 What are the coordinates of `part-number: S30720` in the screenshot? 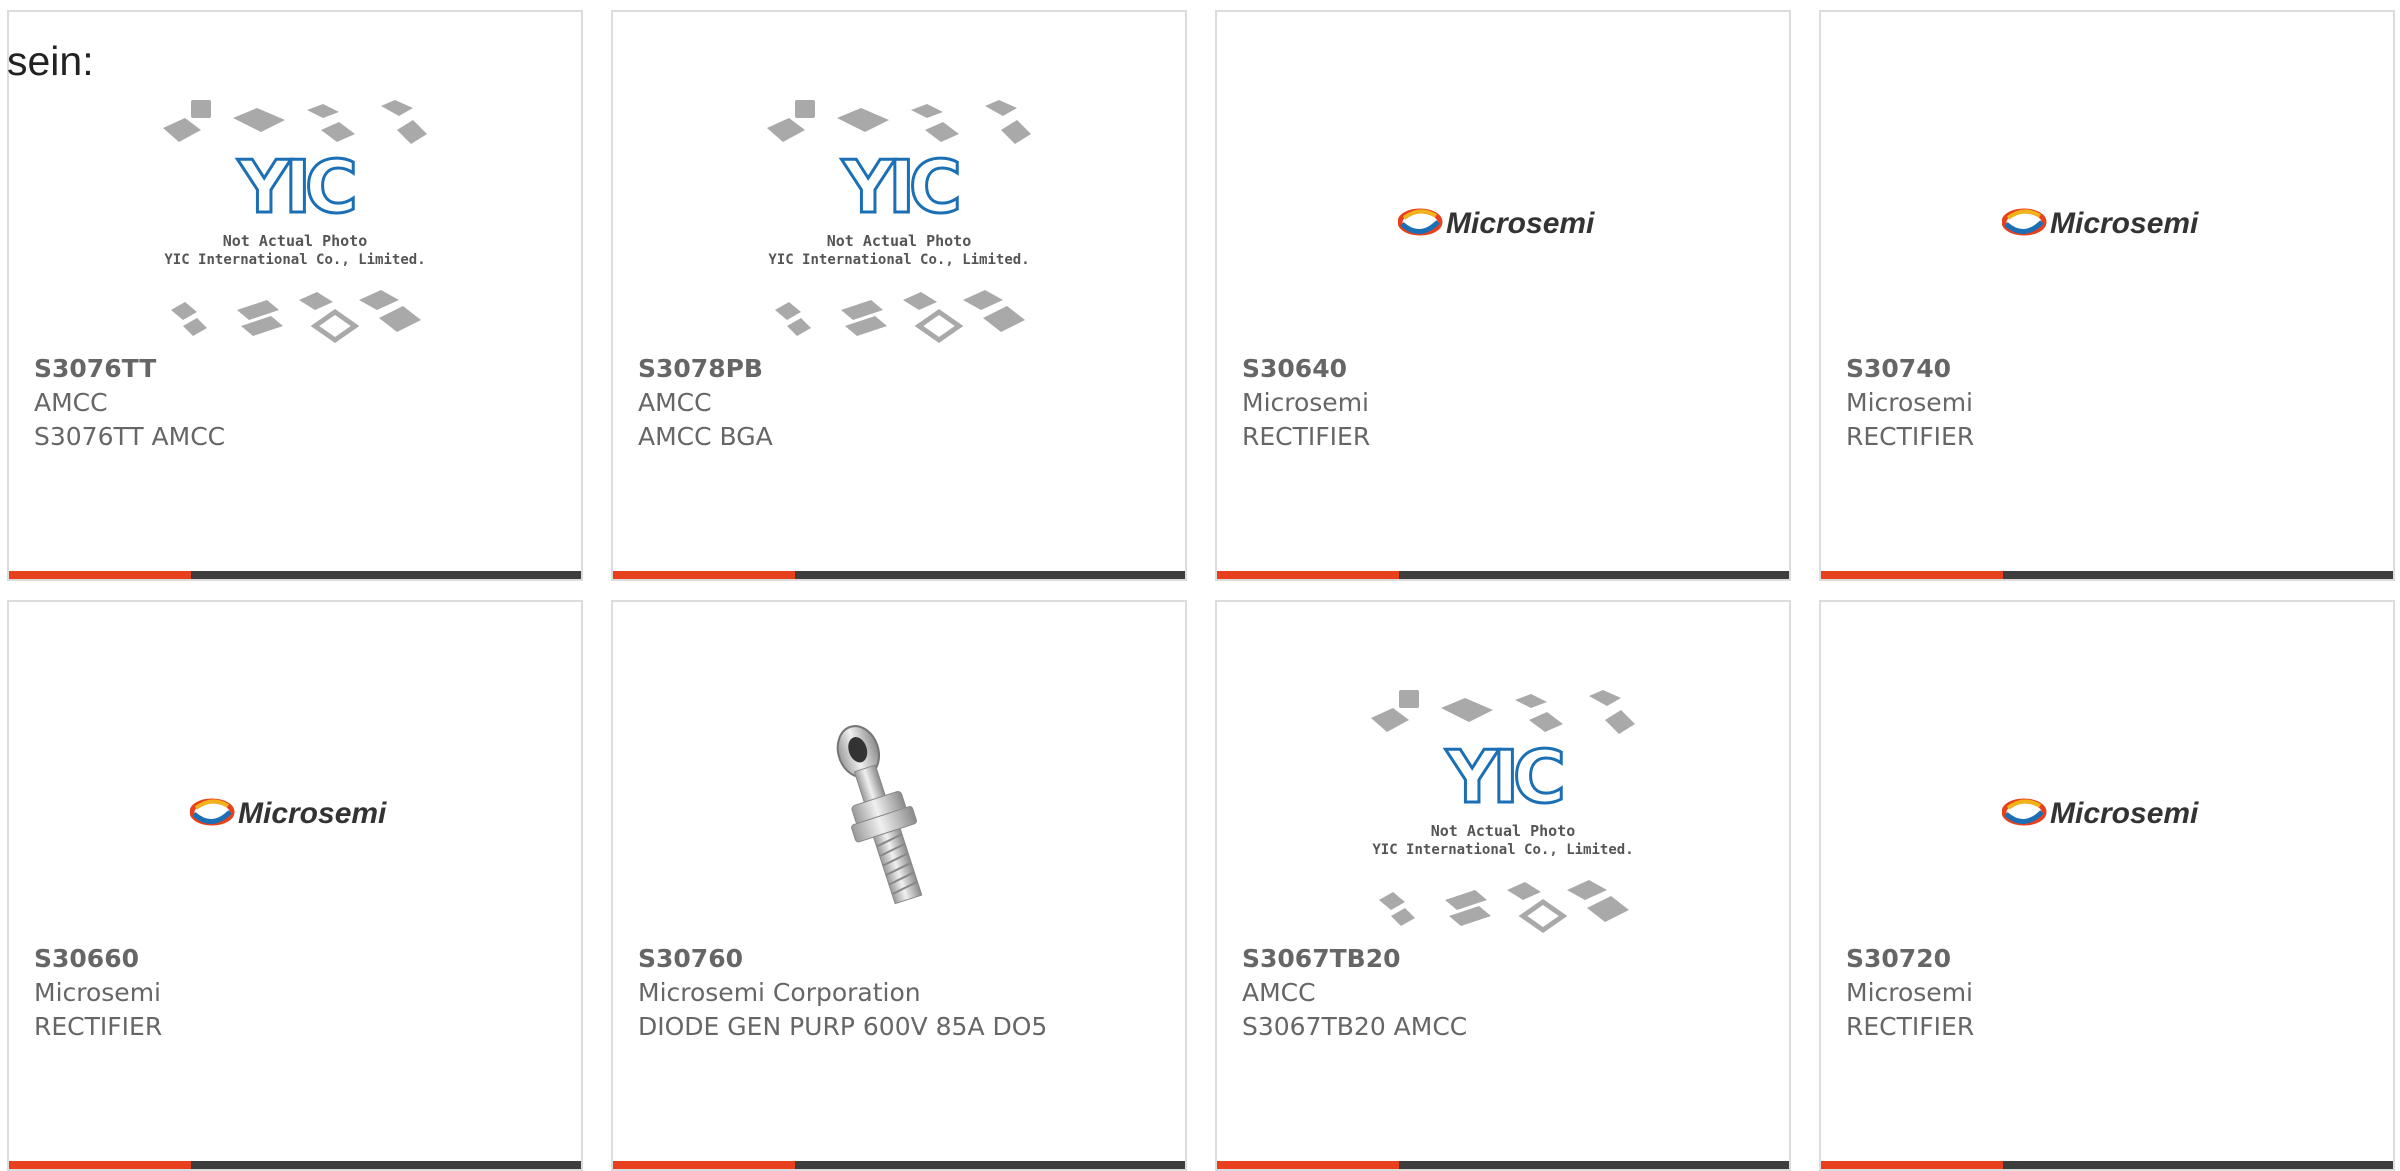 It's located at (2114, 959).